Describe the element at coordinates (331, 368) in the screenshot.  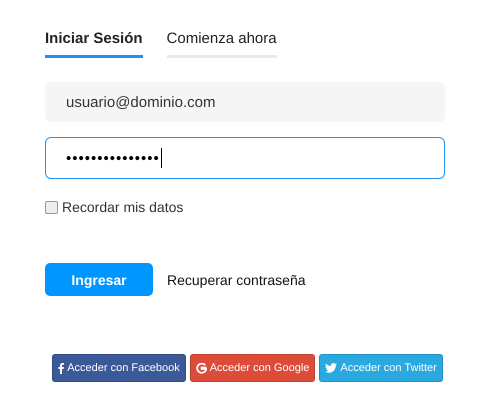
I see `bird-icon` at that location.